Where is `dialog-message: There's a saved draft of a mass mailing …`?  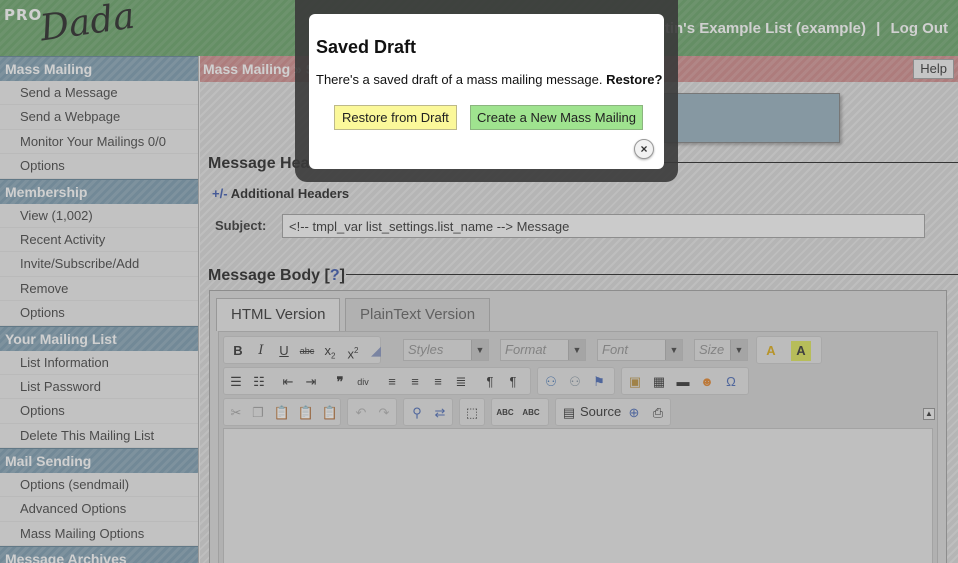 dialog-message: There's a saved draft of a mass mailing … is located at coordinates (489, 79).